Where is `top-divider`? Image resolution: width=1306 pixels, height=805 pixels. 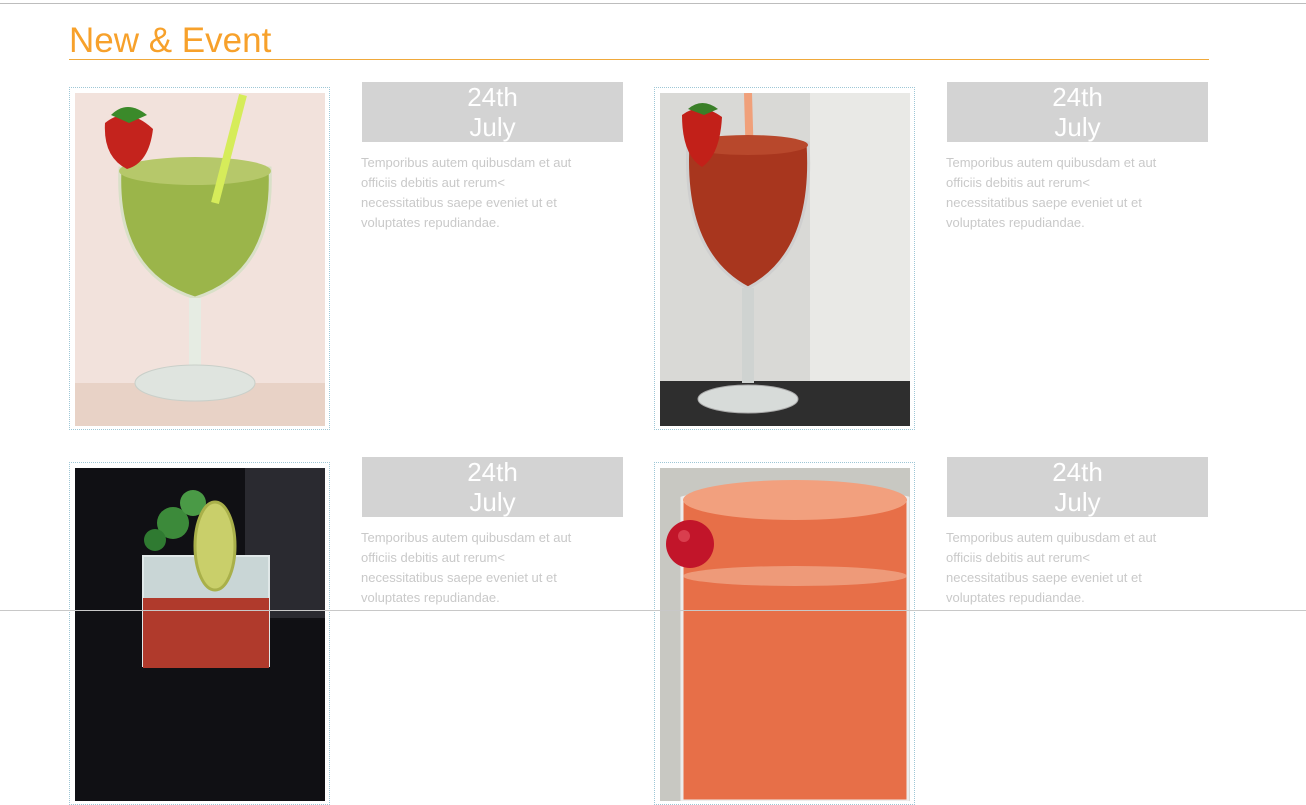
top-divider is located at coordinates (653, 3).